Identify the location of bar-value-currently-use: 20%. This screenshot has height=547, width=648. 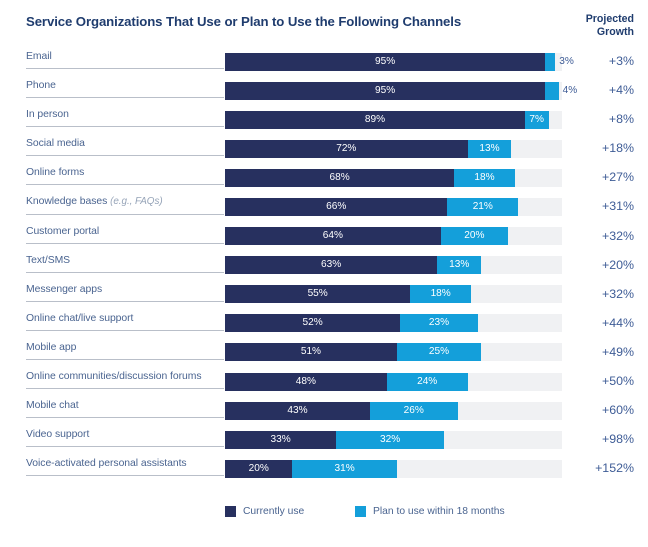
(258, 468).